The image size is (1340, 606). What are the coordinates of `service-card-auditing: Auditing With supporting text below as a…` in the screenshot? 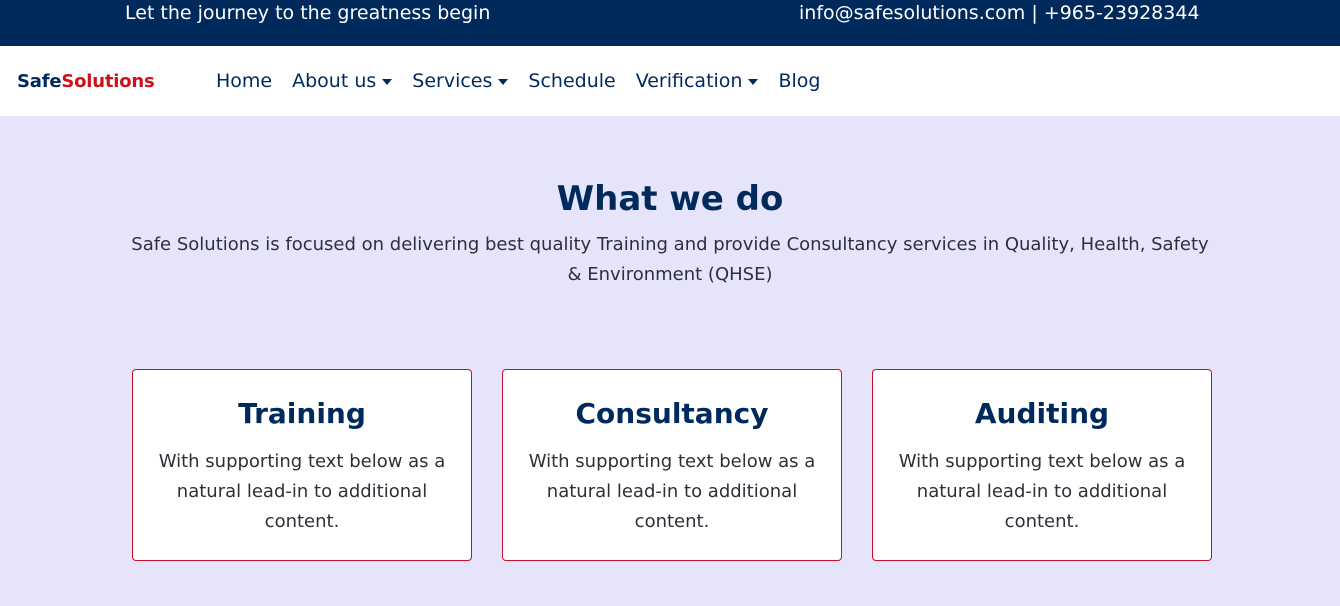 It's located at (1042, 465).